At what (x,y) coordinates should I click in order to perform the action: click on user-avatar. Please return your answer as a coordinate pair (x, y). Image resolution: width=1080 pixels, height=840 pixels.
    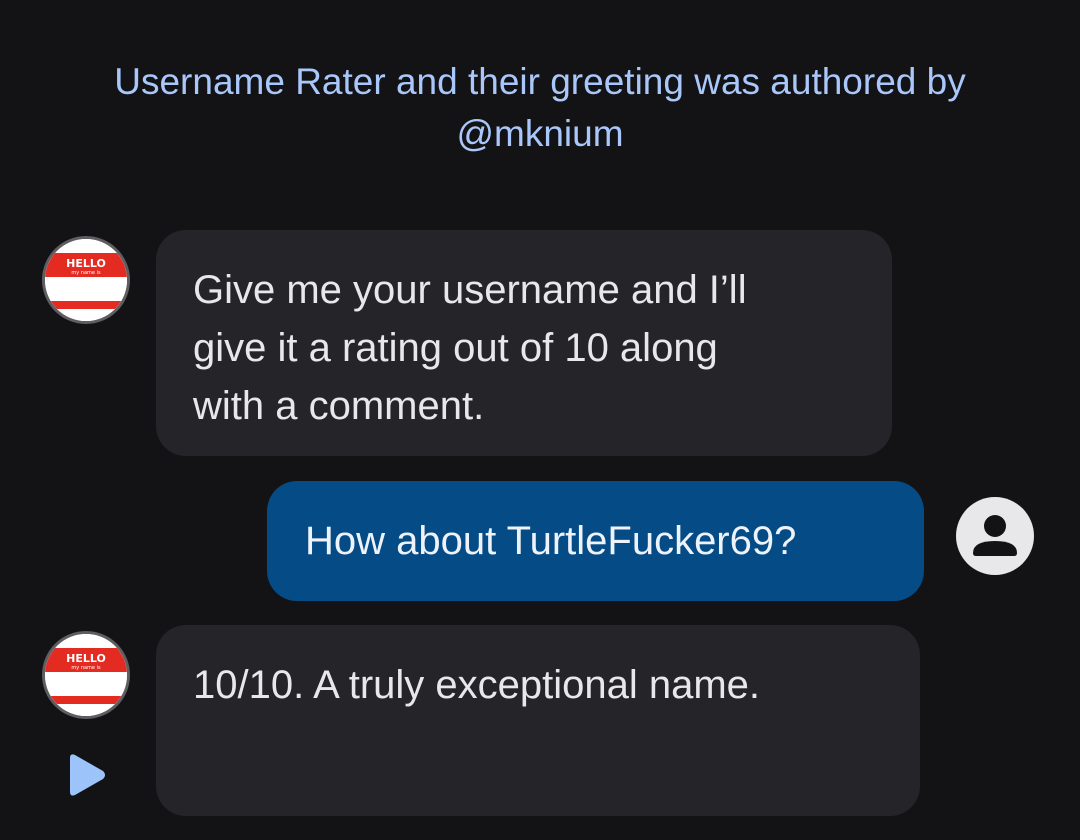
    Looking at the image, I should click on (995, 536).